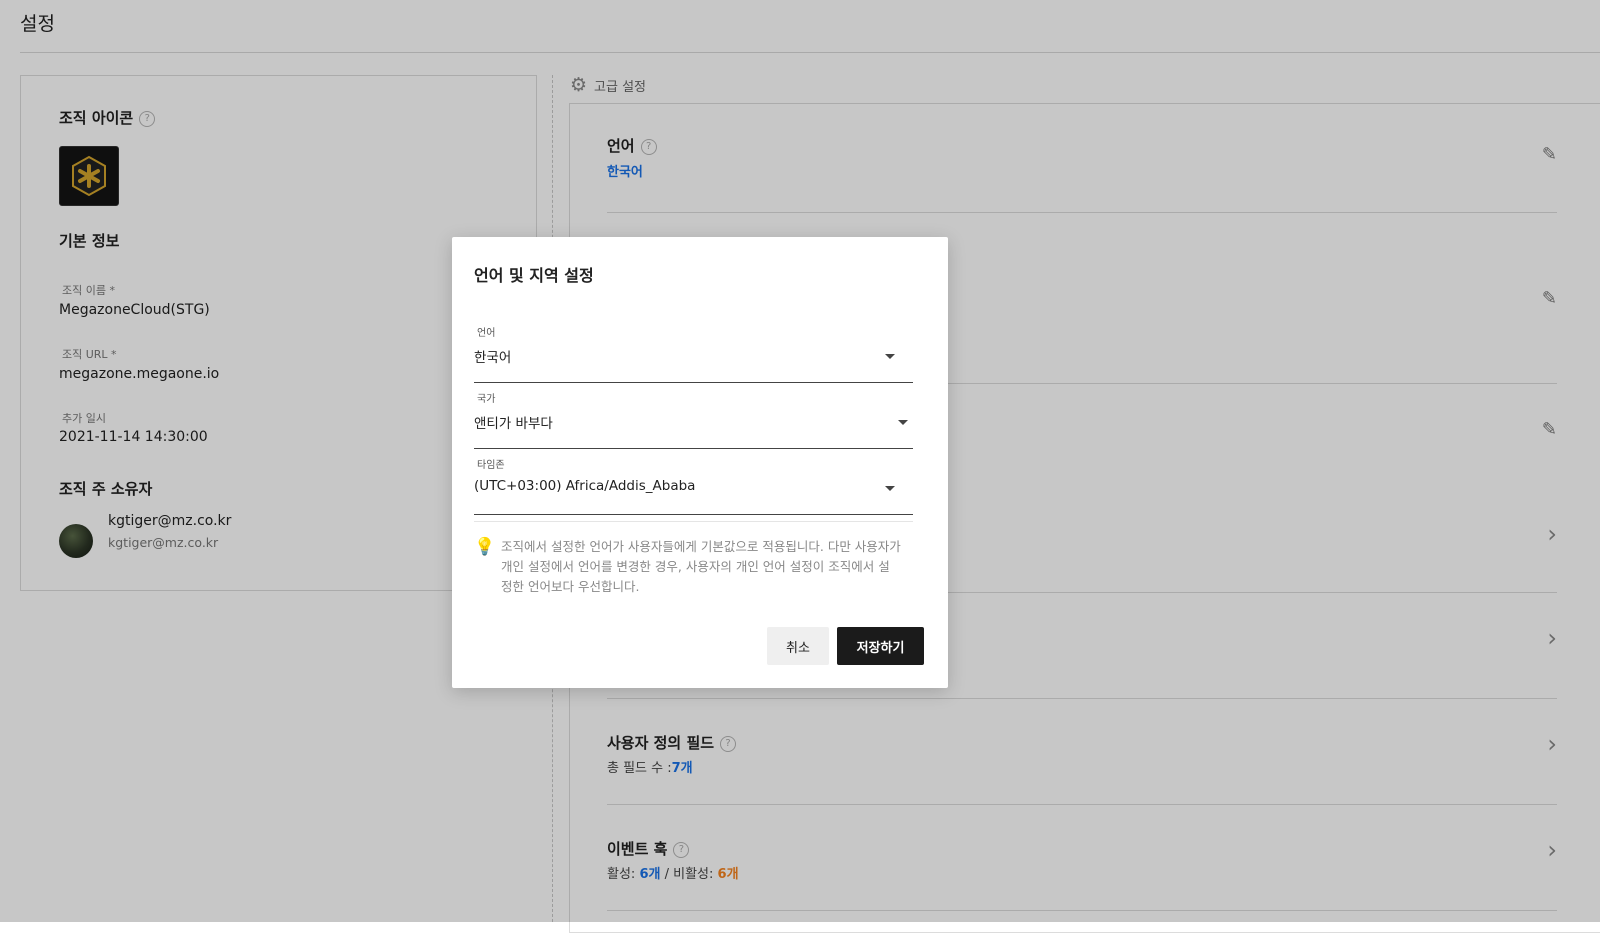 The width and height of the screenshot is (1600, 933). I want to click on lightbulb-icon: 💡, so click(485, 547).